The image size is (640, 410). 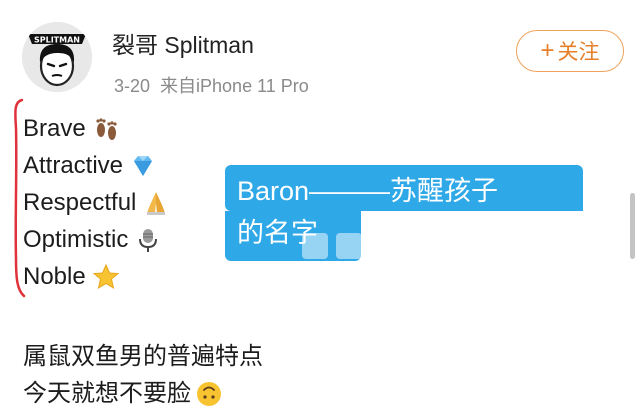 I want to click on trait-label: Optimistic, so click(x=76, y=239).